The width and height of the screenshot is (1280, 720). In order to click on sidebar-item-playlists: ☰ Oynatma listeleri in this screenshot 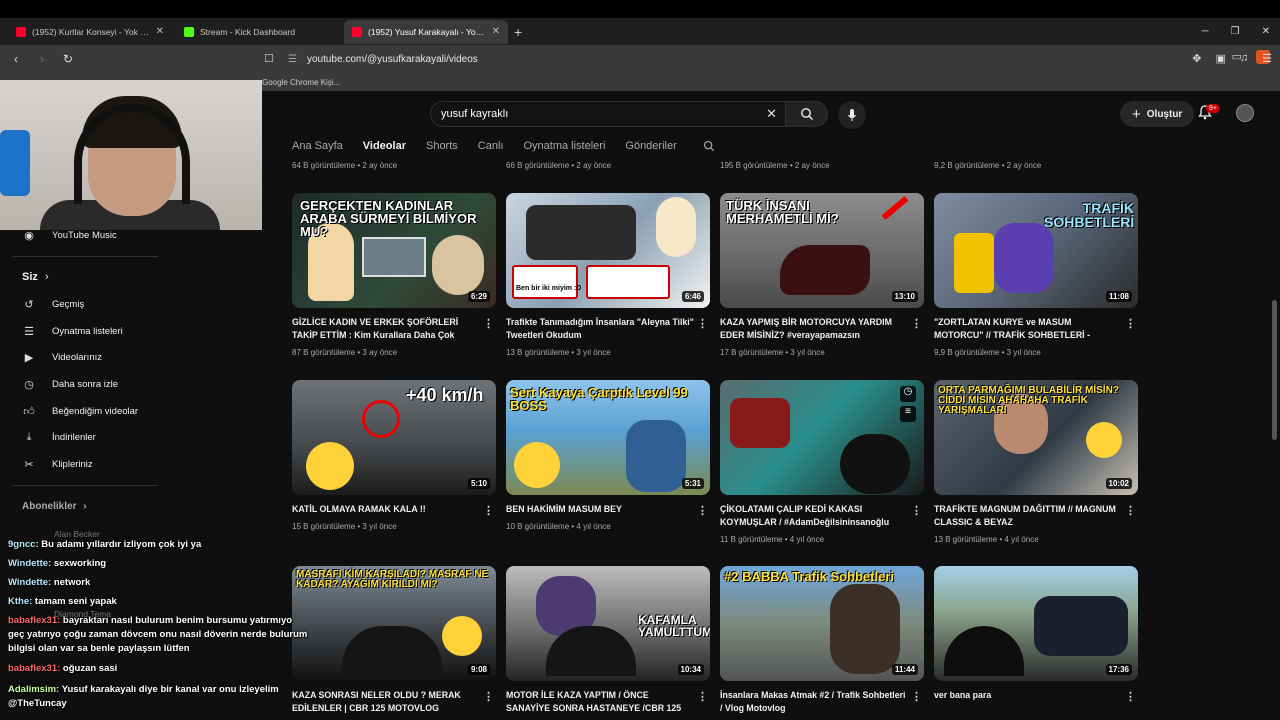, I will do `click(72, 331)`.